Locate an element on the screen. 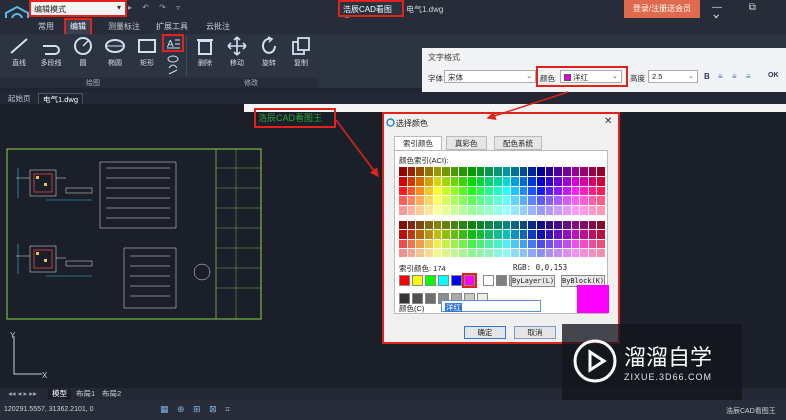 Image resolution: width=786 pixels, height=420 pixels. rectangle-button: 矩形 is located at coordinates (147, 52).